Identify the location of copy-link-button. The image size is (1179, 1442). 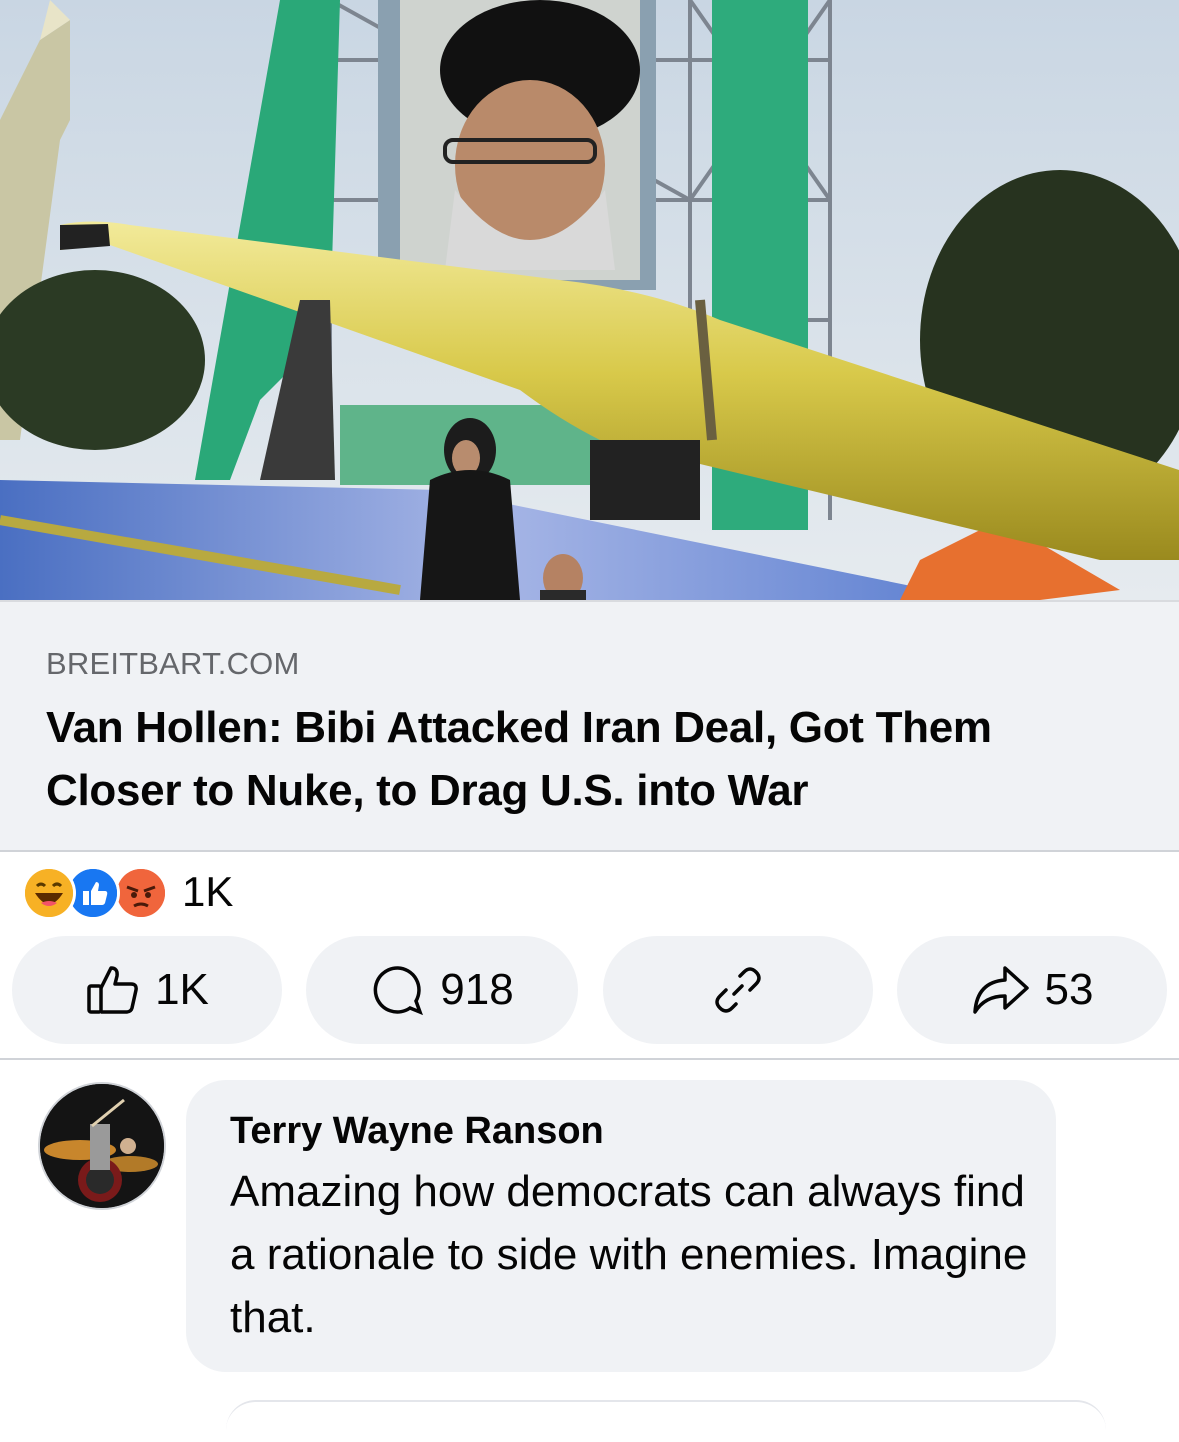
(738, 990).